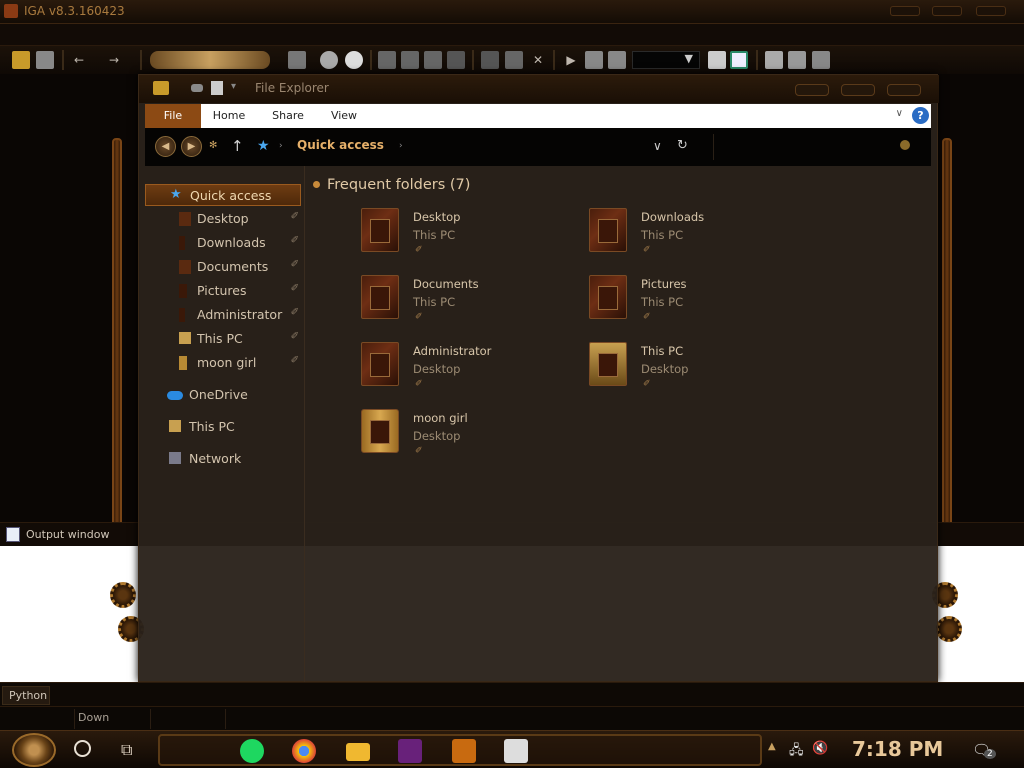 The height and width of the screenshot is (768, 1024). I want to click on cortana-icon, so click(82, 748).